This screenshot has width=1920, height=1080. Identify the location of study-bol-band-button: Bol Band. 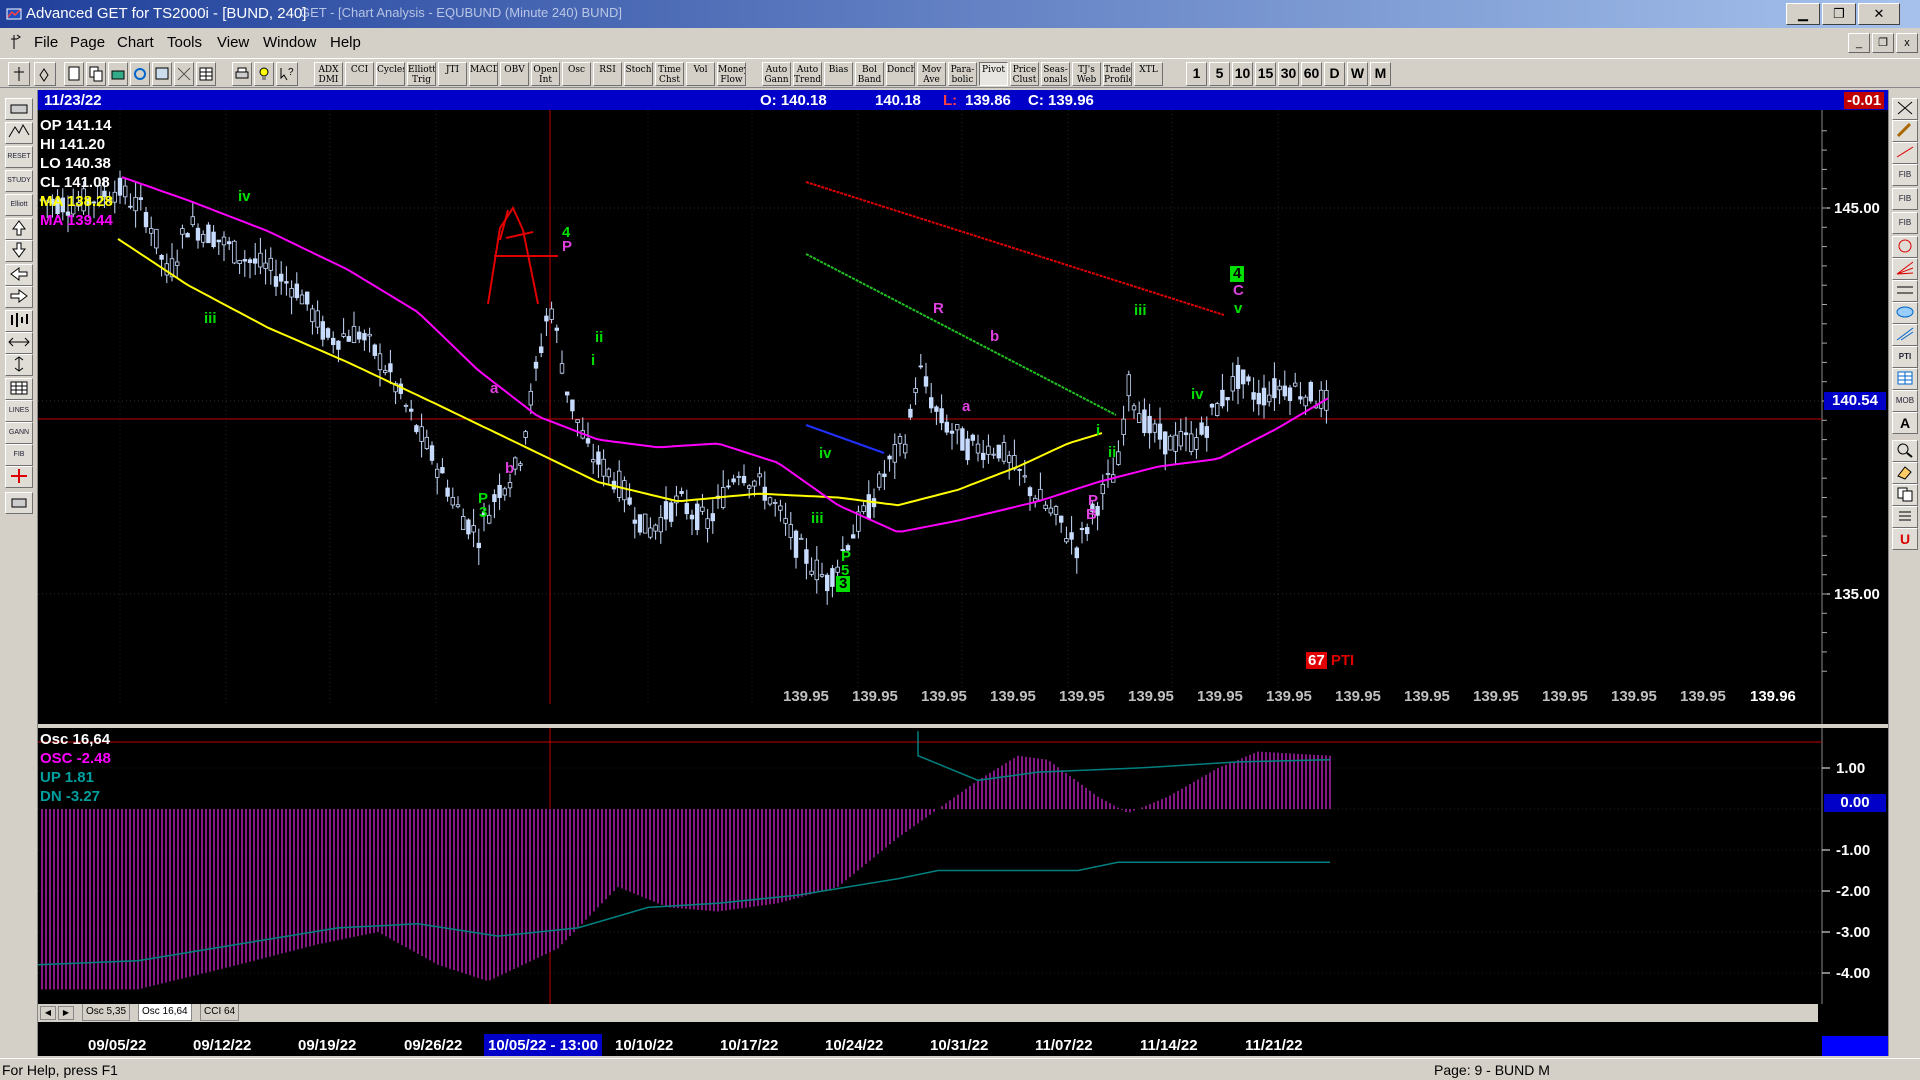
(869, 74).